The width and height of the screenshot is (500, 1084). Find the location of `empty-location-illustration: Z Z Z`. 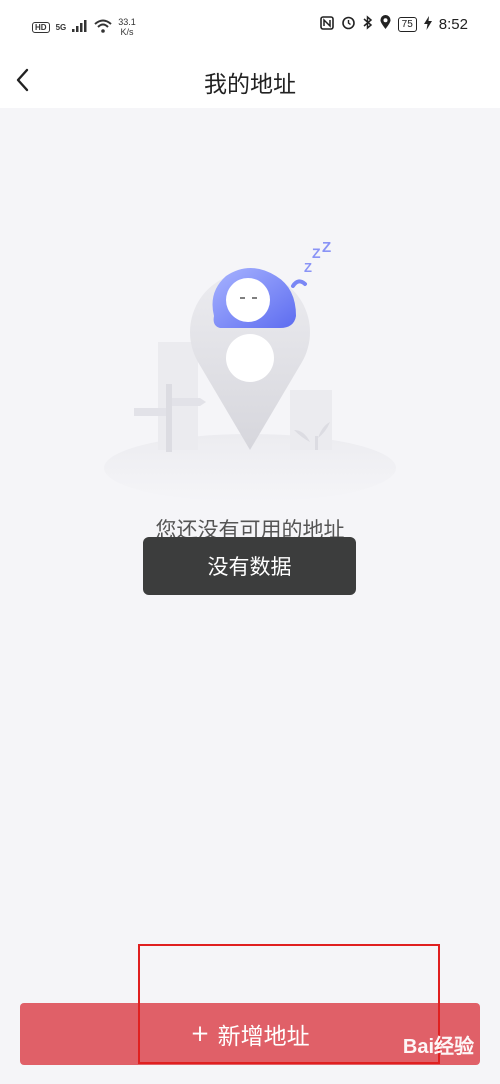

empty-location-illustration: Z Z Z is located at coordinates (250, 370).